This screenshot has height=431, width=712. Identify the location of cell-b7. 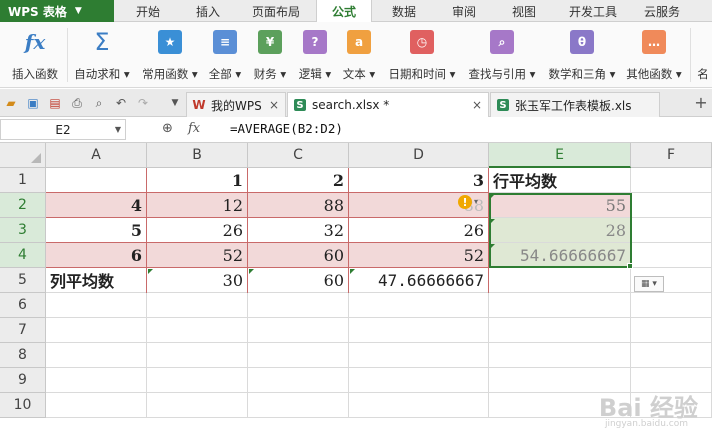
(197, 330).